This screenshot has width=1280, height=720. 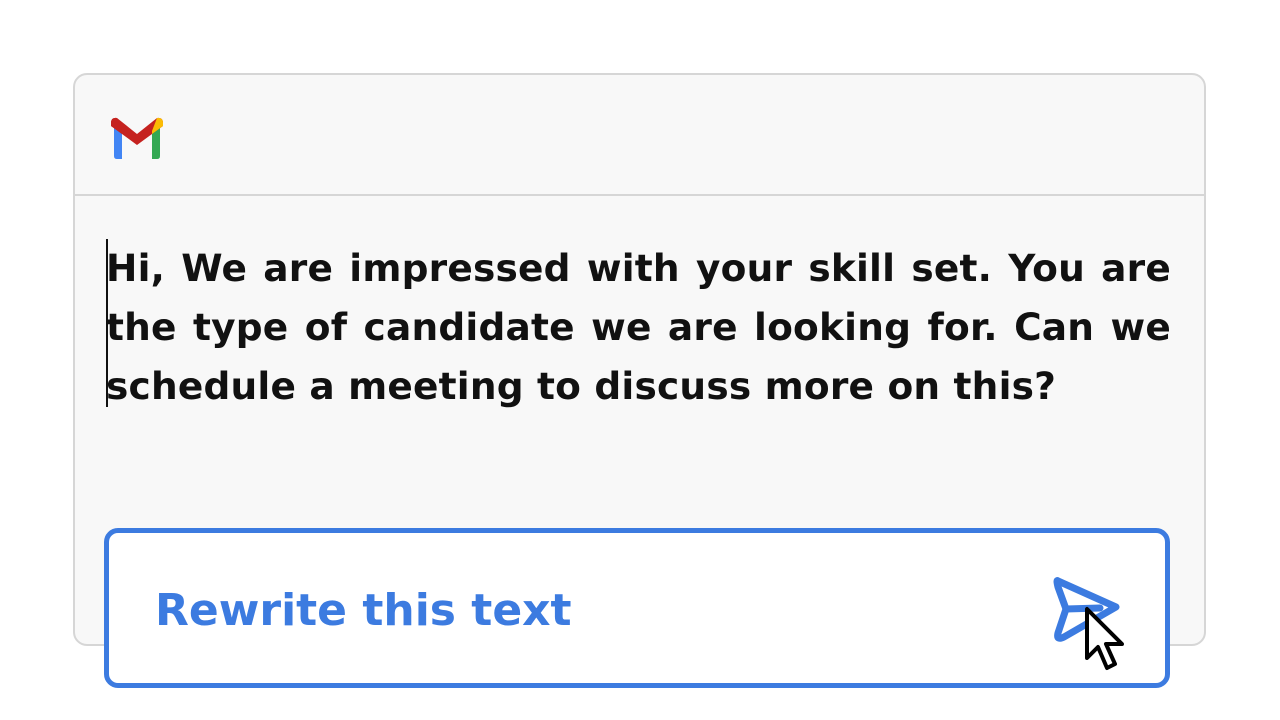 What do you see at coordinates (1107, 639) in the screenshot?
I see `mouse-pointer-icon` at bounding box center [1107, 639].